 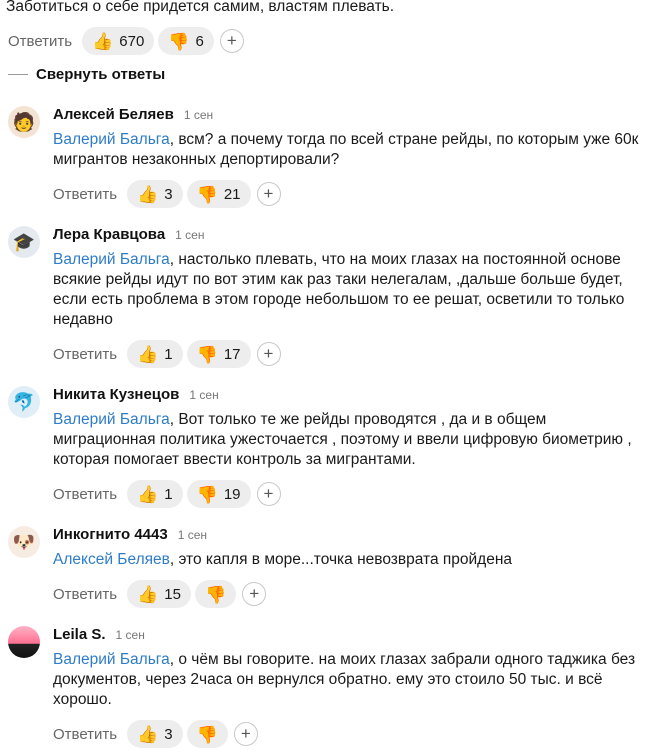 I want to click on mention-link: Алексей Беляев, so click(x=111, y=559).